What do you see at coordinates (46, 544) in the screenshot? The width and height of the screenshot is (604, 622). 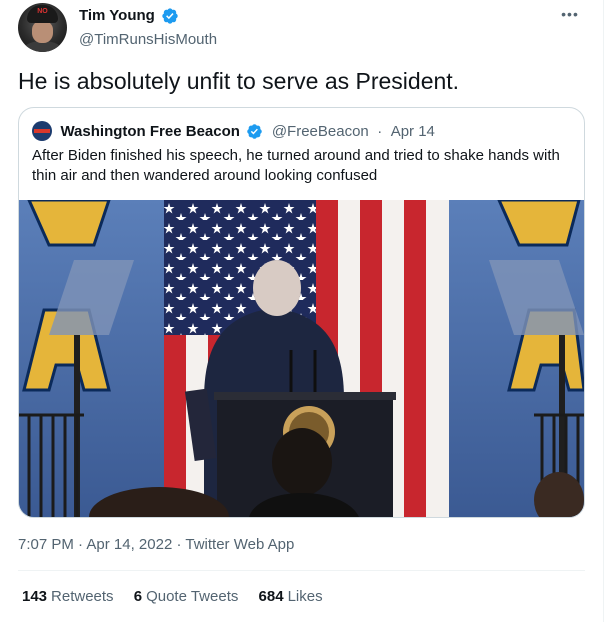 I see `tweet-time: 7:07 PM` at bounding box center [46, 544].